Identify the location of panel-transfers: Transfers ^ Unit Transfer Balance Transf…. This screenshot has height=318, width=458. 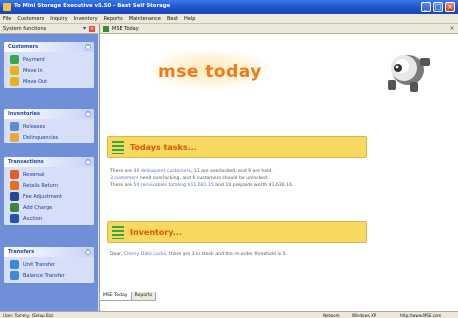
(49, 265).